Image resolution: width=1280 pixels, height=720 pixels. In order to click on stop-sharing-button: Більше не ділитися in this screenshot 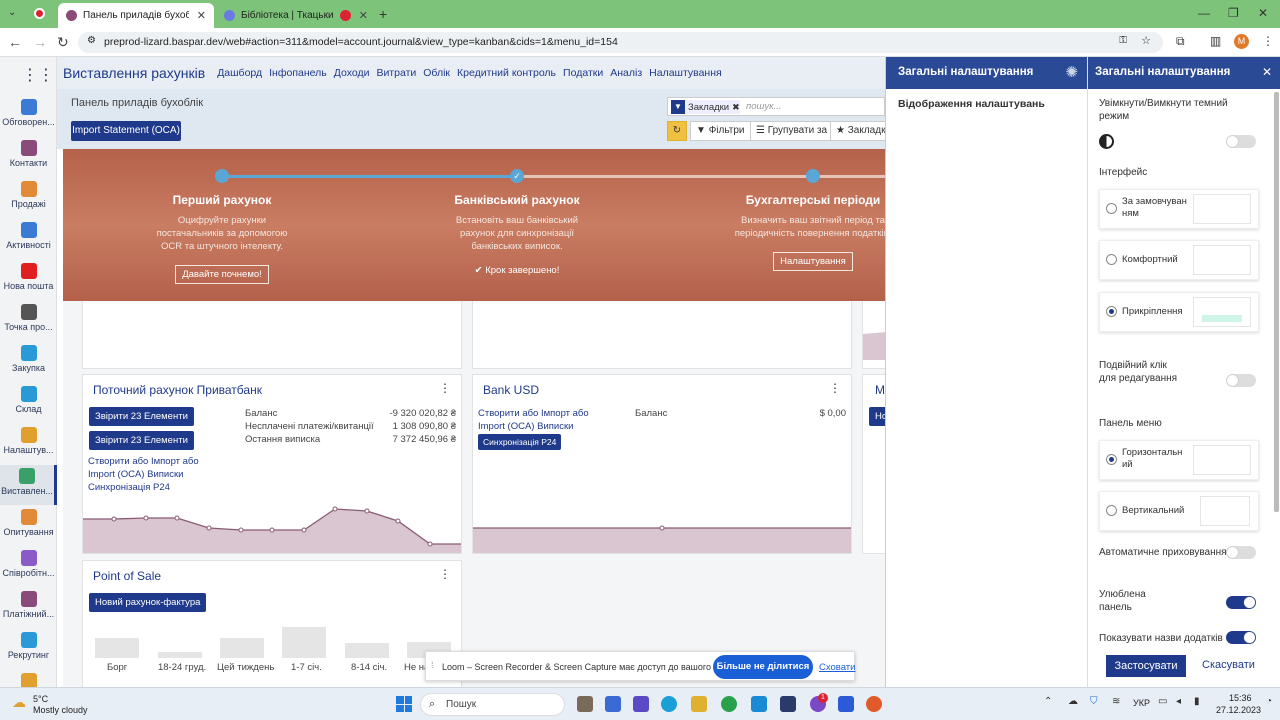, I will do `click(763, 667)`.